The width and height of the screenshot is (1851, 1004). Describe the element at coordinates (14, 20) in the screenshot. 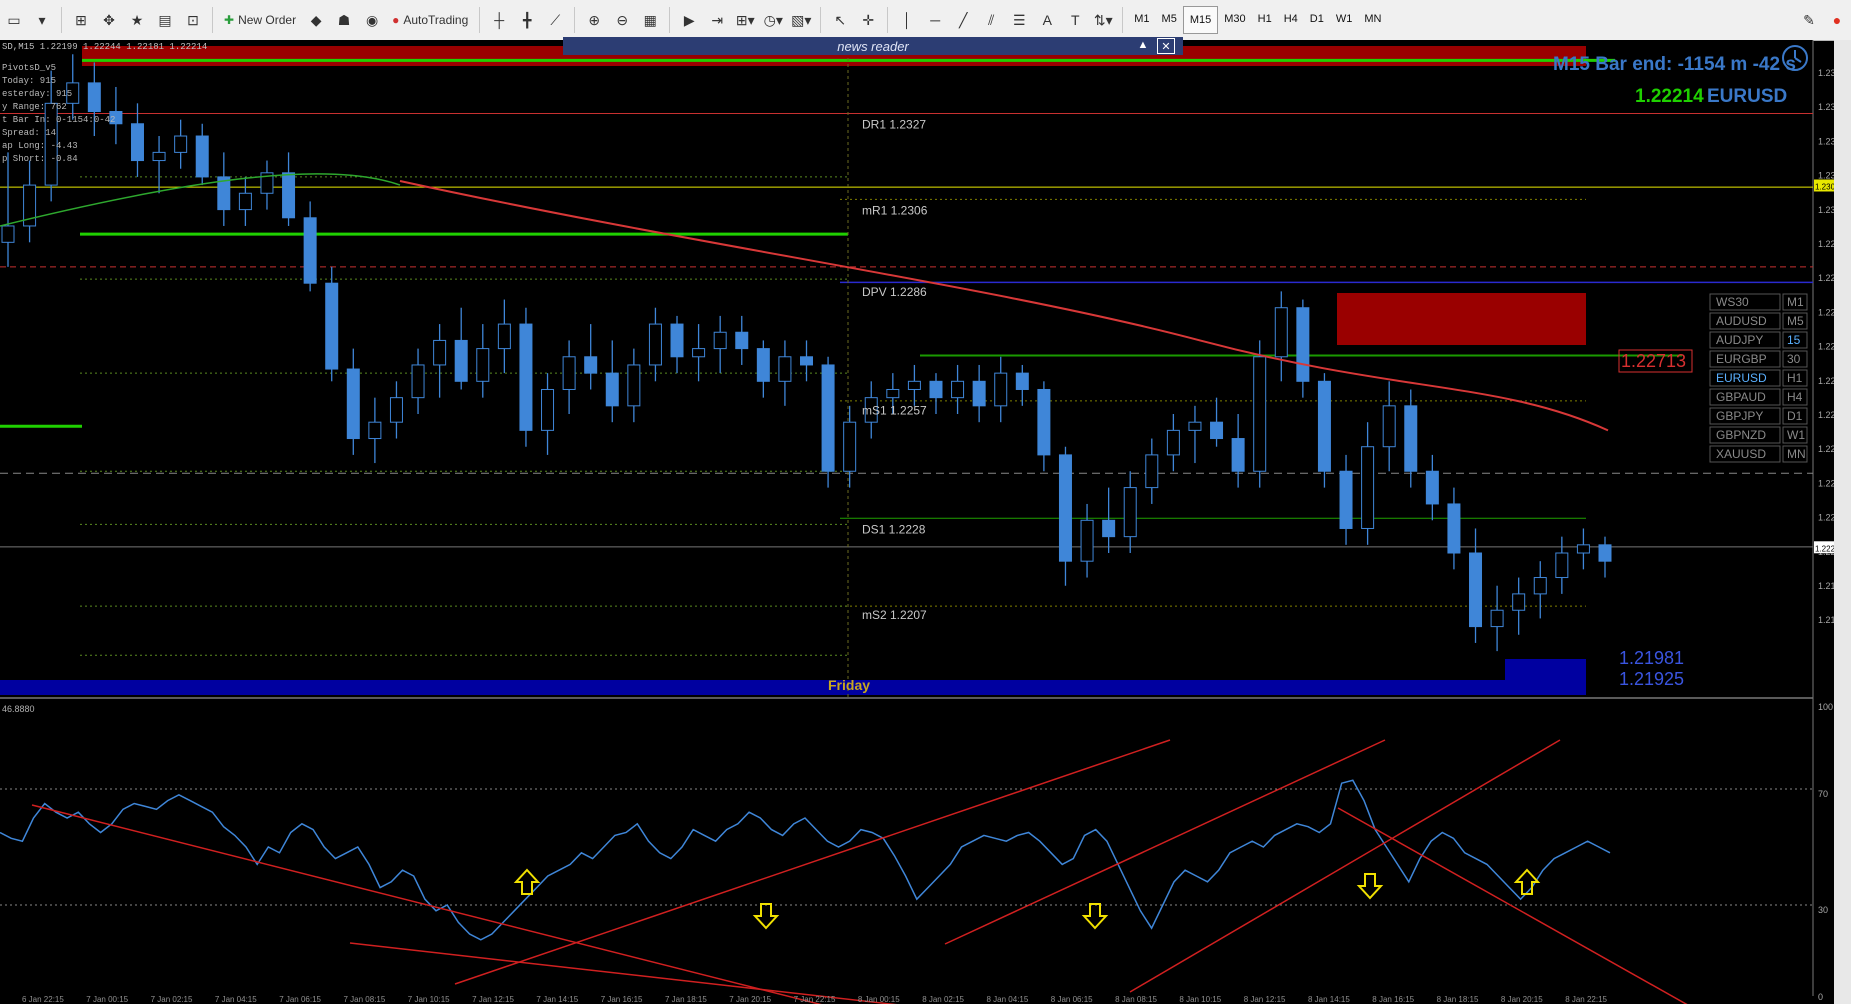

I see `new-chart-icon: ▭` at that location.